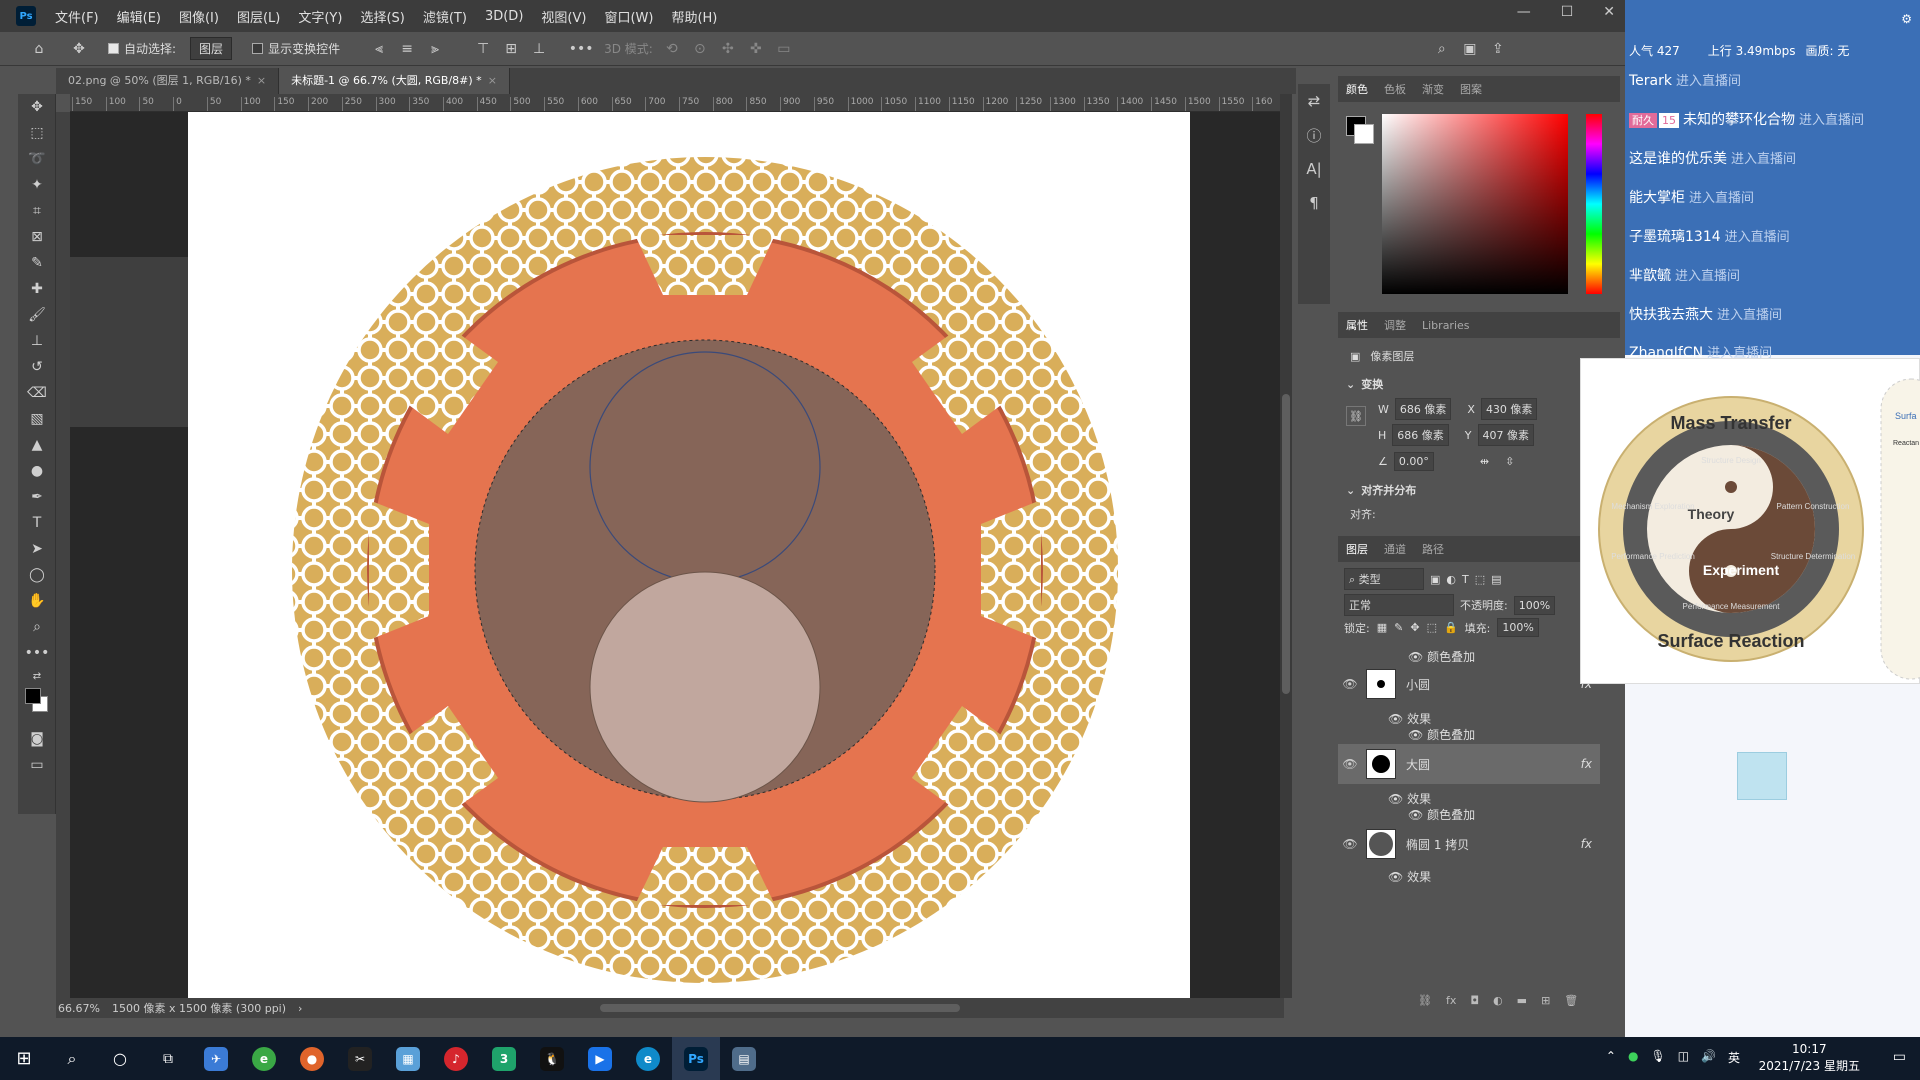  I want to click on angle-field: 0.00°, so click(1413, 461).